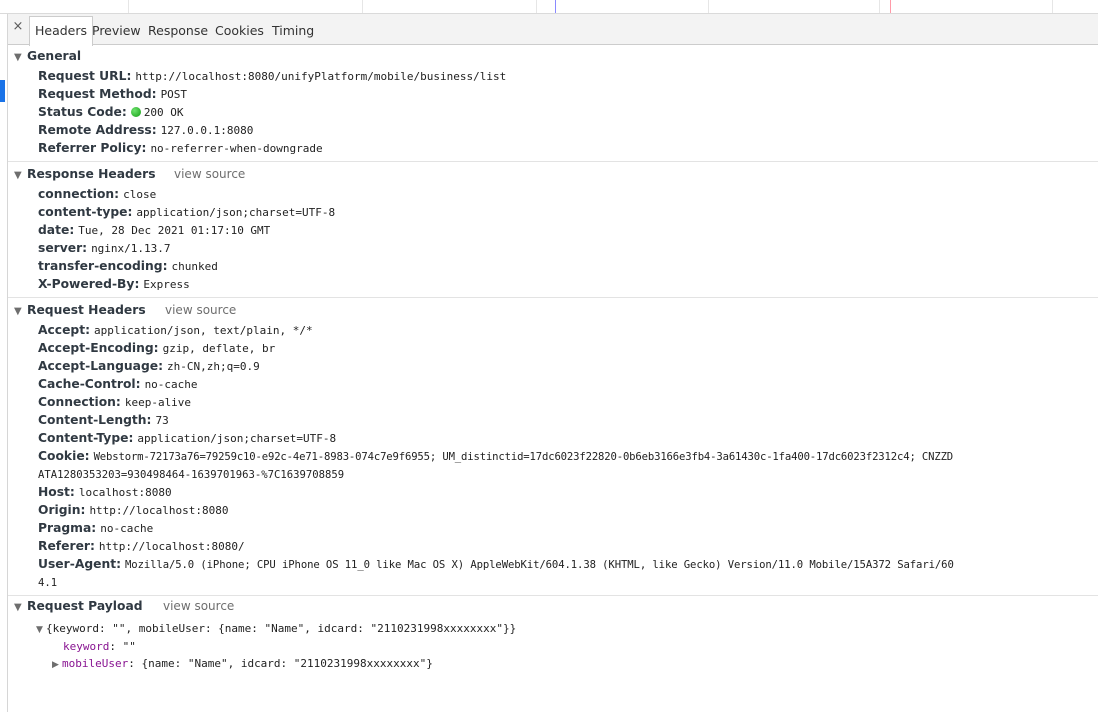  Describe the element at coordinates (568, 248) in the screenshot. I see `header-row: server: nginx/1.13.7` at that location.